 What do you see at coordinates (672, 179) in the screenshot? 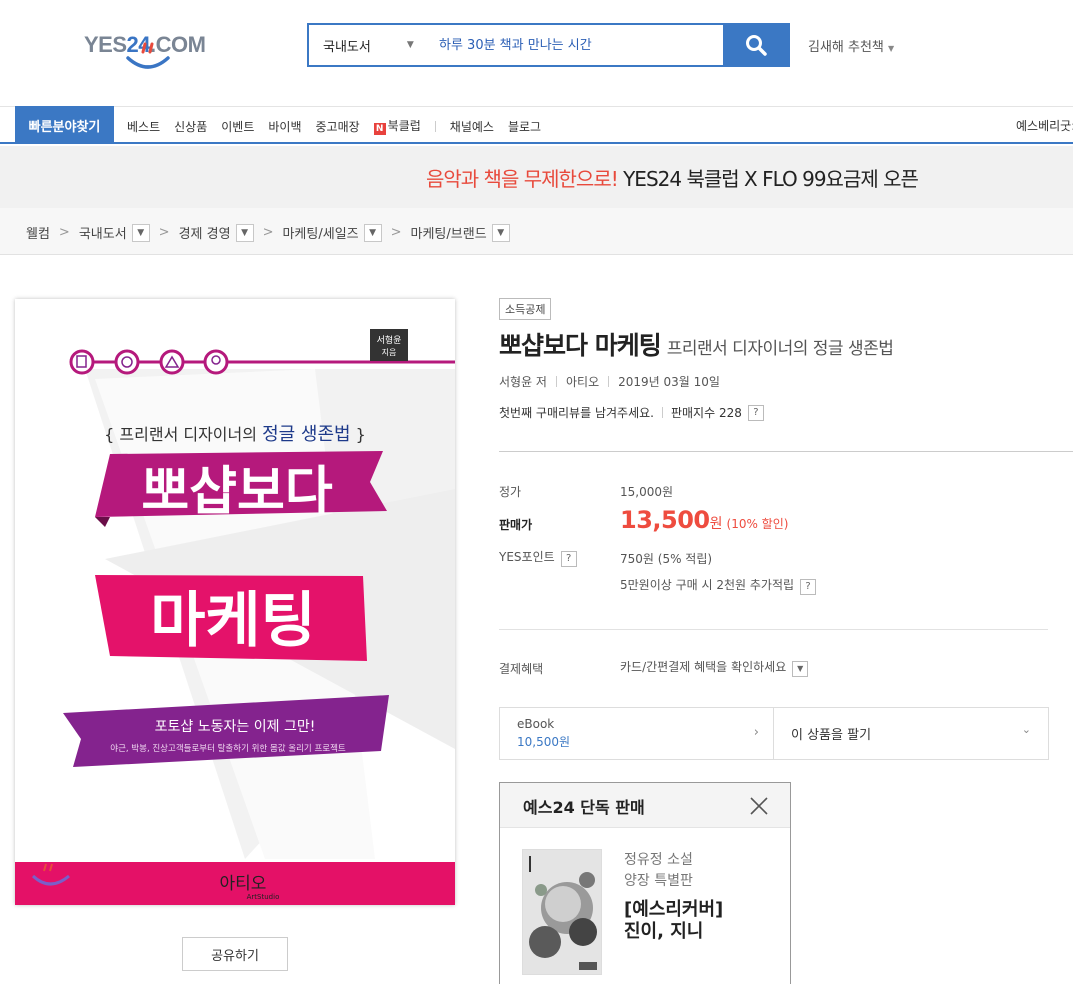
I see `banner-text: 음악과 책을 무제한으로! YES24 북클럽 X FLO 99요금제 오픈` at bounding box center [672, 179].